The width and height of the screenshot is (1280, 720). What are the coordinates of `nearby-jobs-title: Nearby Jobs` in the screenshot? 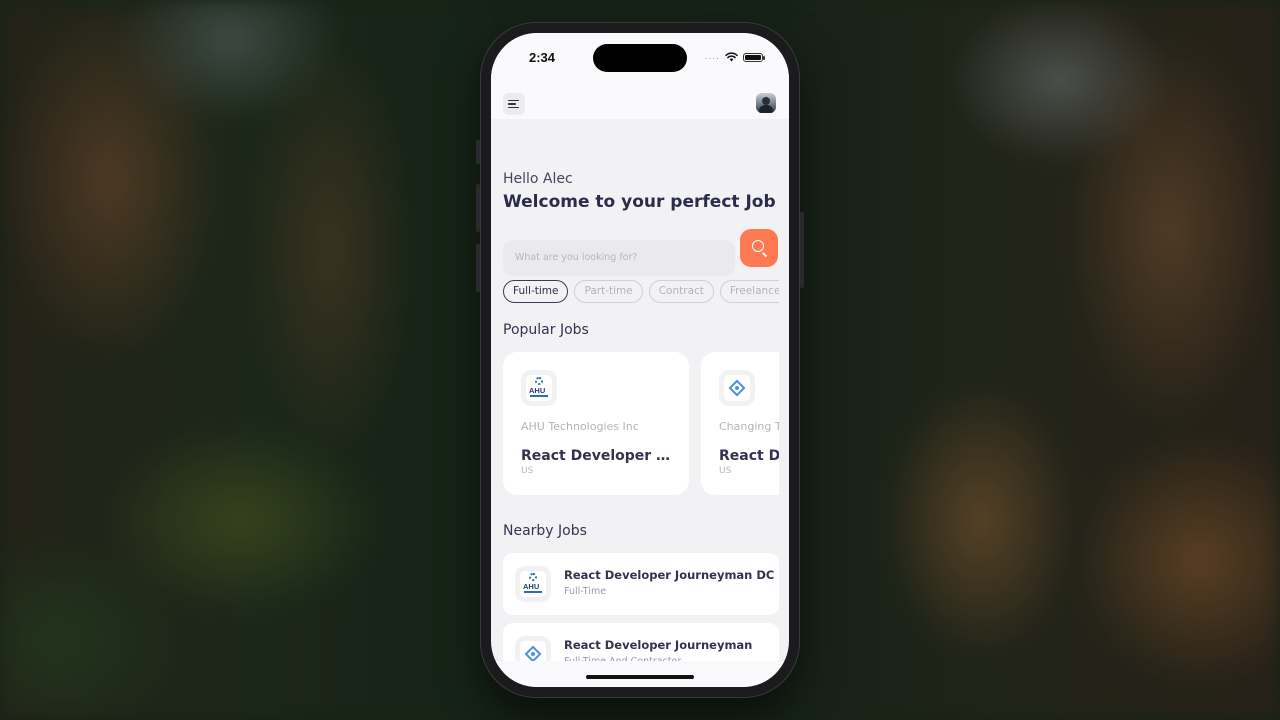 It's located at (545, 531).